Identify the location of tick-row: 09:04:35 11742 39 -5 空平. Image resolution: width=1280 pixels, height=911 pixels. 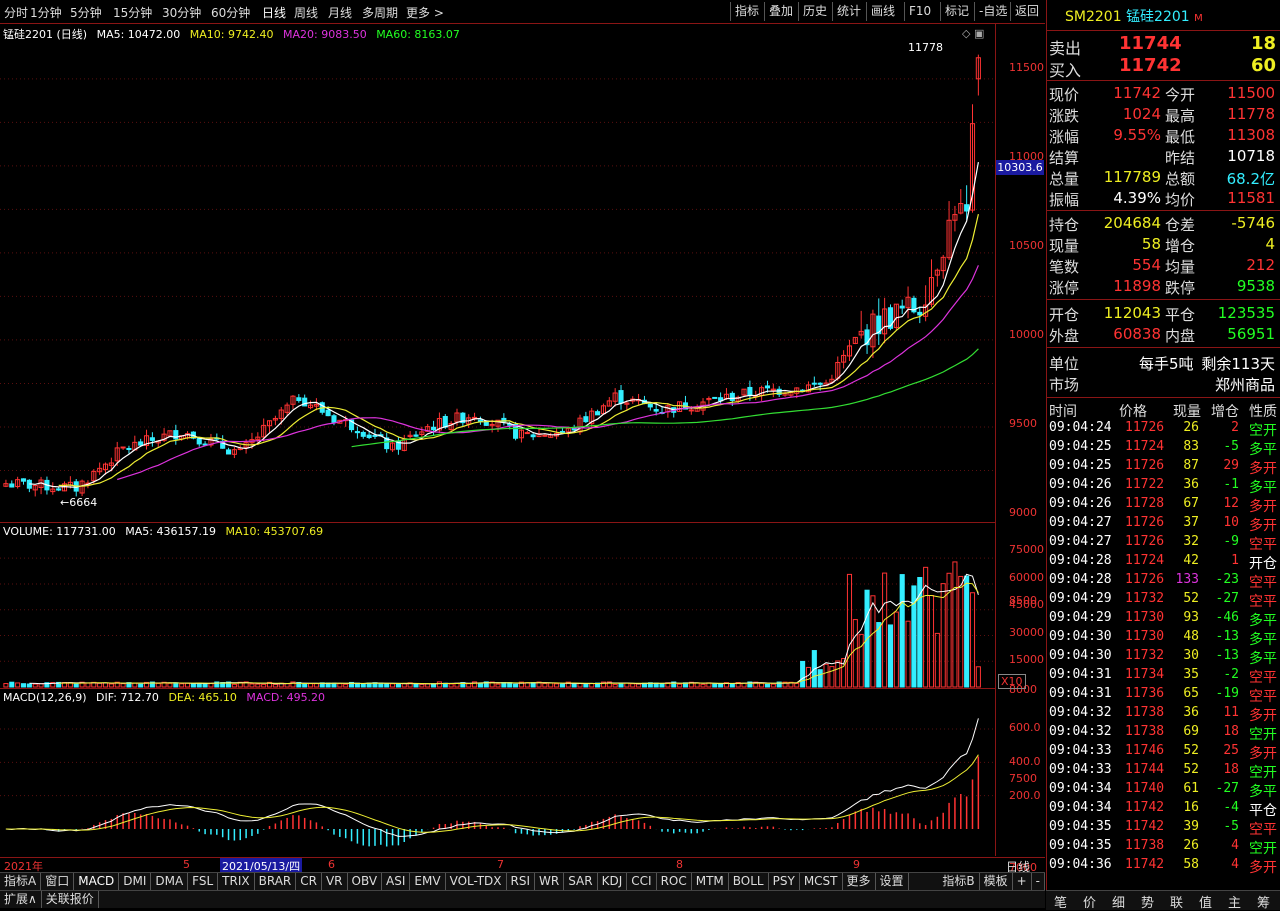
(1163, 828).